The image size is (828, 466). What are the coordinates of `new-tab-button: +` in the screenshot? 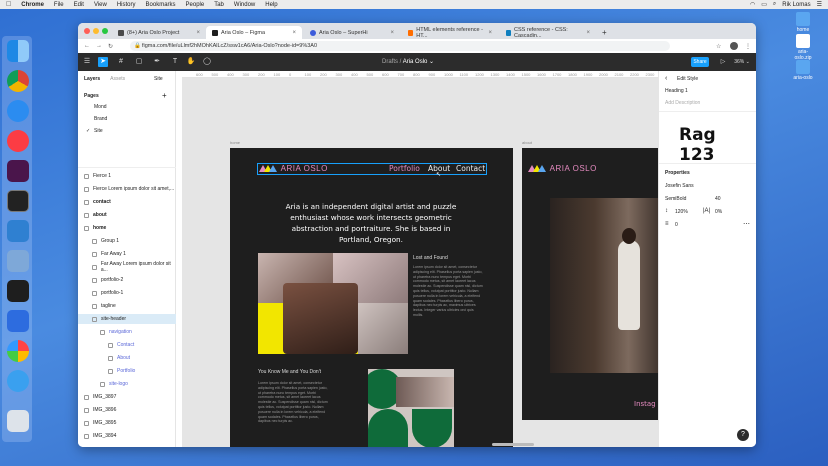 It's located at (602, 32).